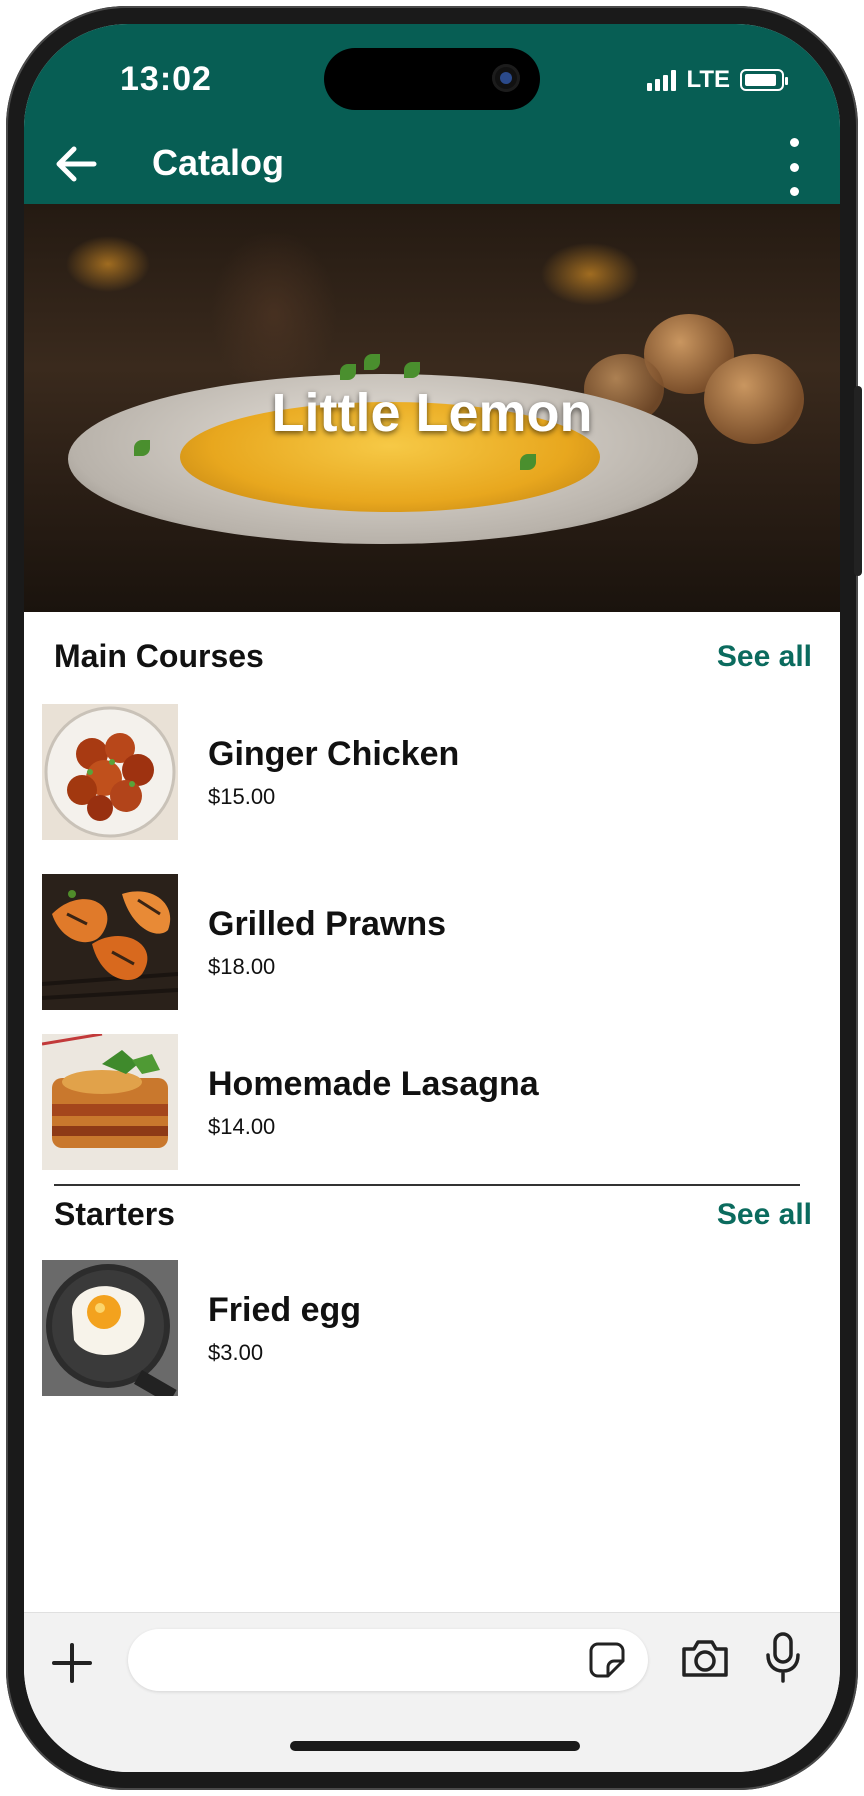 This screenshot has width=864, height=1796. What do you see at coordinates (433, 656) in the screenshot?
I see `section-header-main-courses: Main Courses See all` at bounding box center [433, 656].